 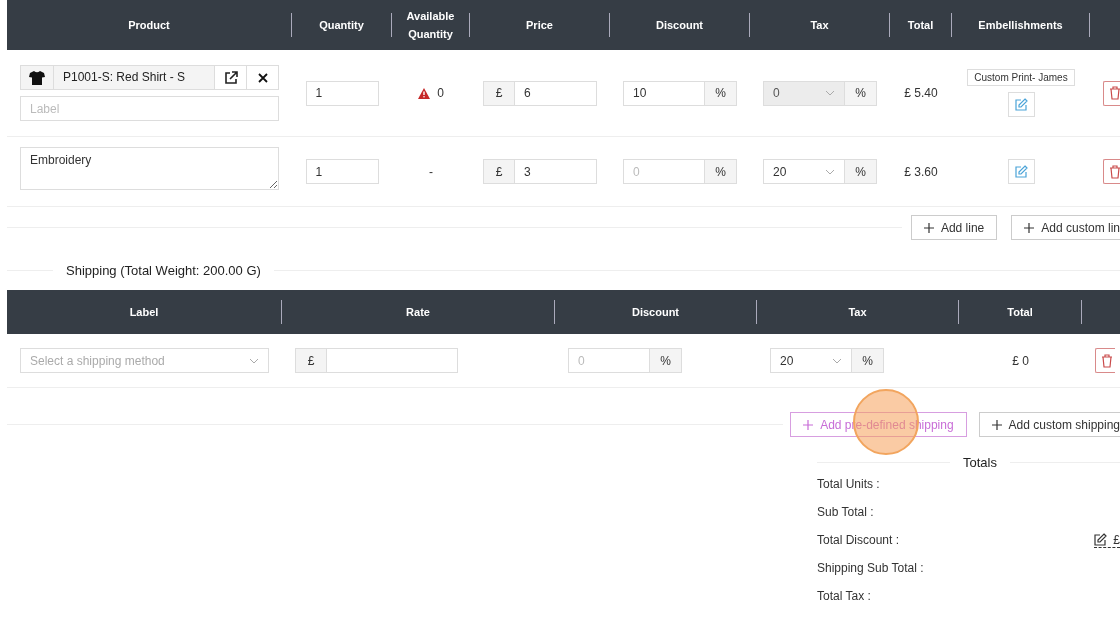 What do you see at coordinates (954, 227) in the screenshot?
I see `add-button: Add line` at bounding box center [954, 227].